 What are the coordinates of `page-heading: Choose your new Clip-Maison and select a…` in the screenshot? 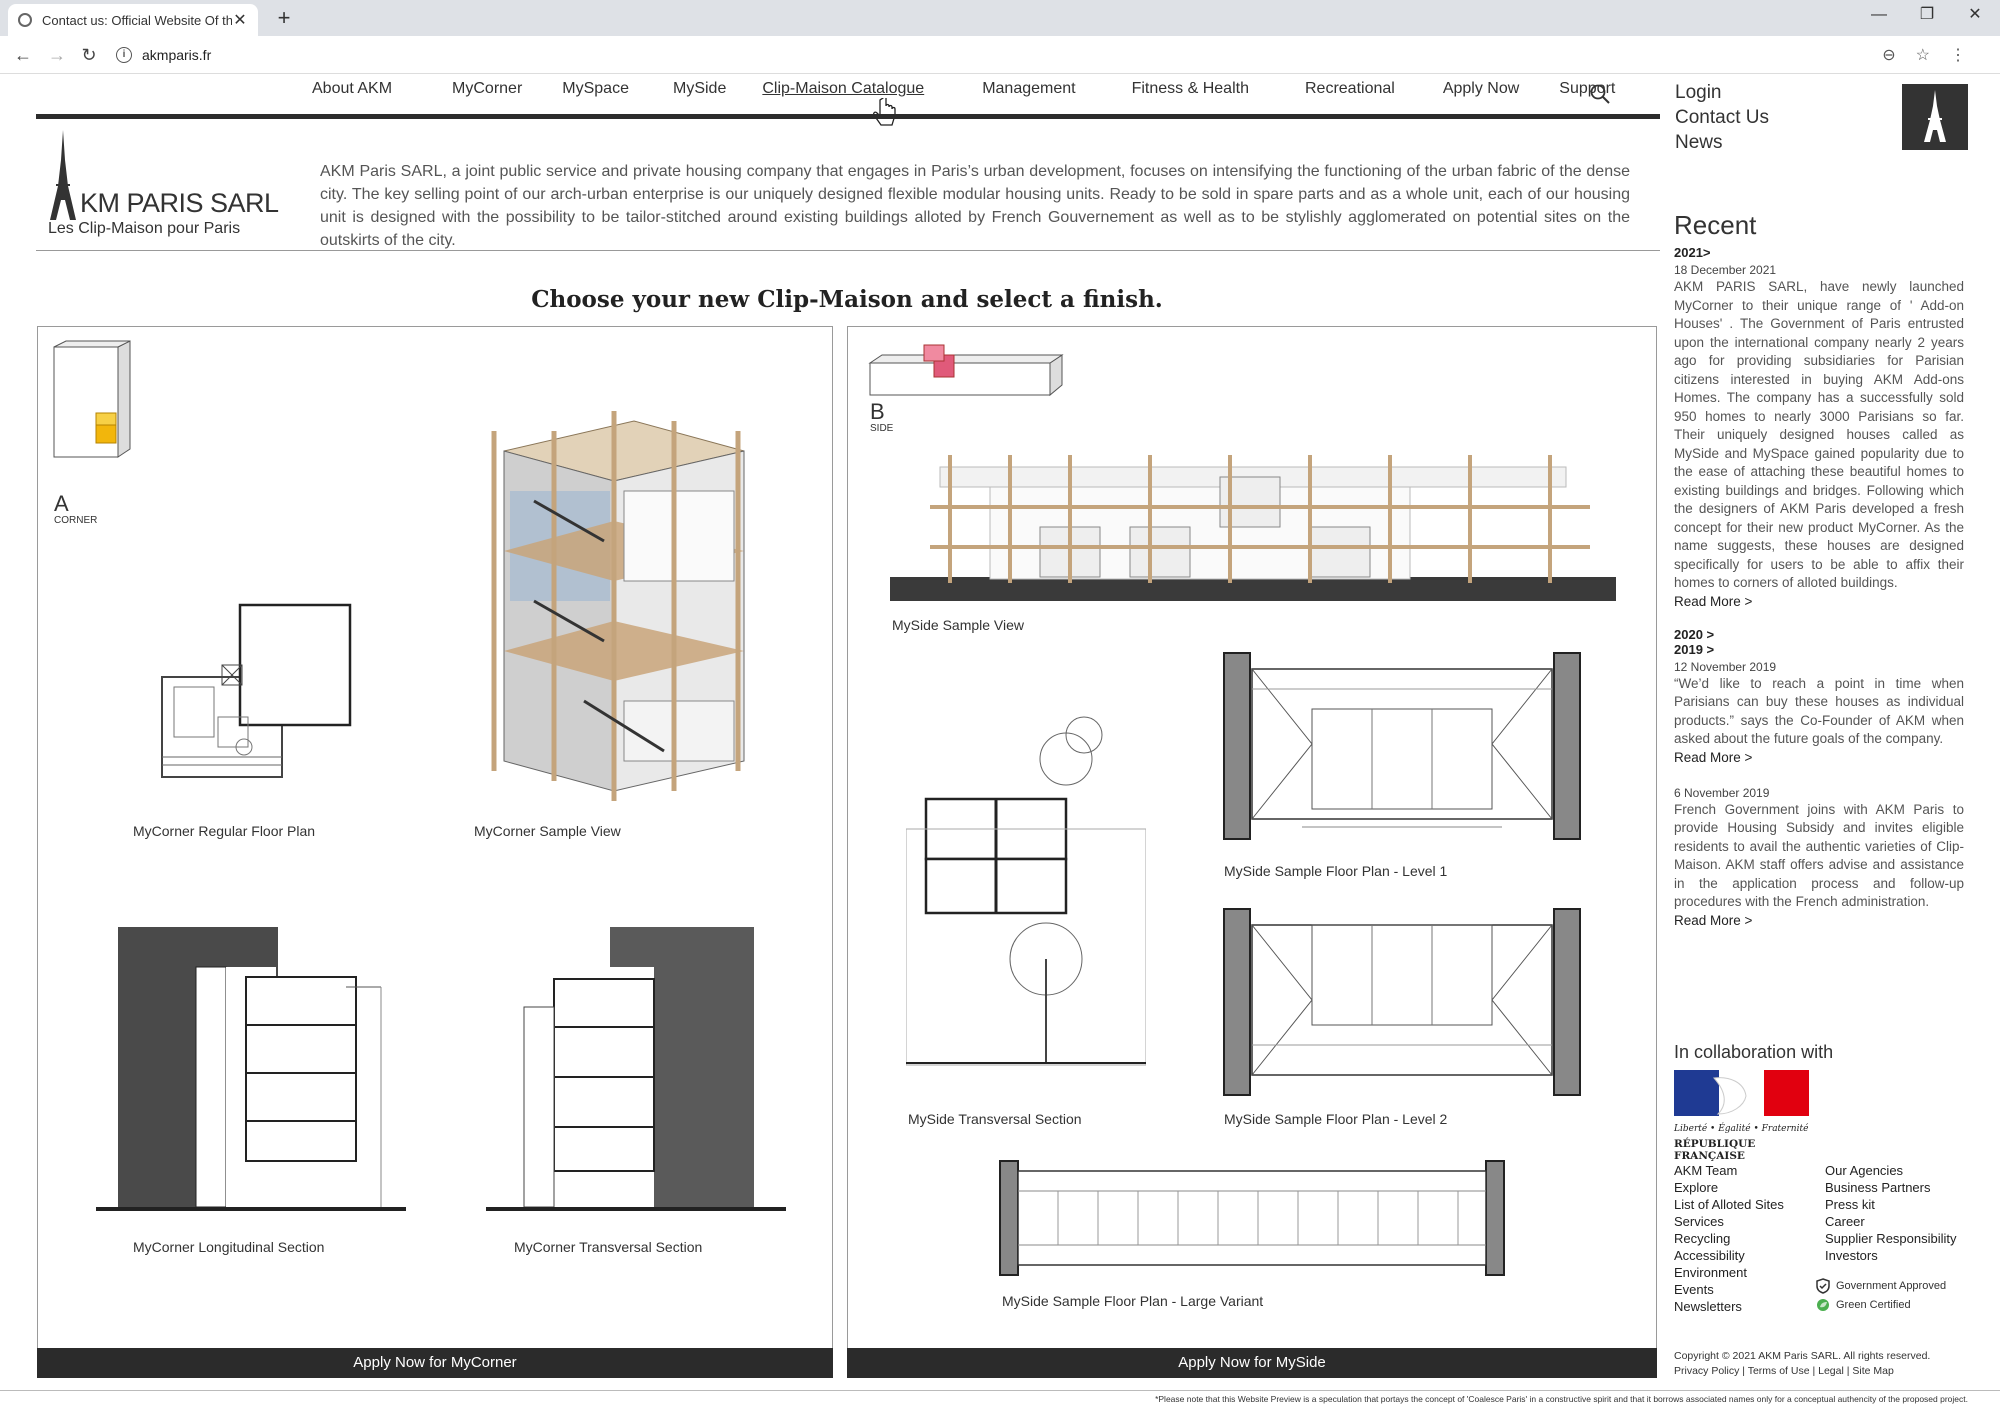 It's located at (847, 299).